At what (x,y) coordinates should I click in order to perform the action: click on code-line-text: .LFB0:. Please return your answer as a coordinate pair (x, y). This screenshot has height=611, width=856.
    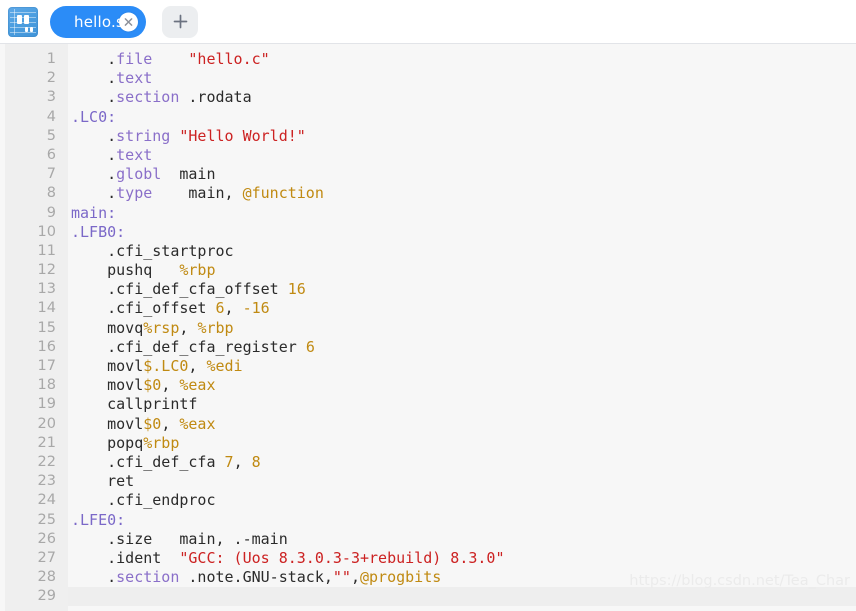
    Looking at the image, I should click on (462, 232).